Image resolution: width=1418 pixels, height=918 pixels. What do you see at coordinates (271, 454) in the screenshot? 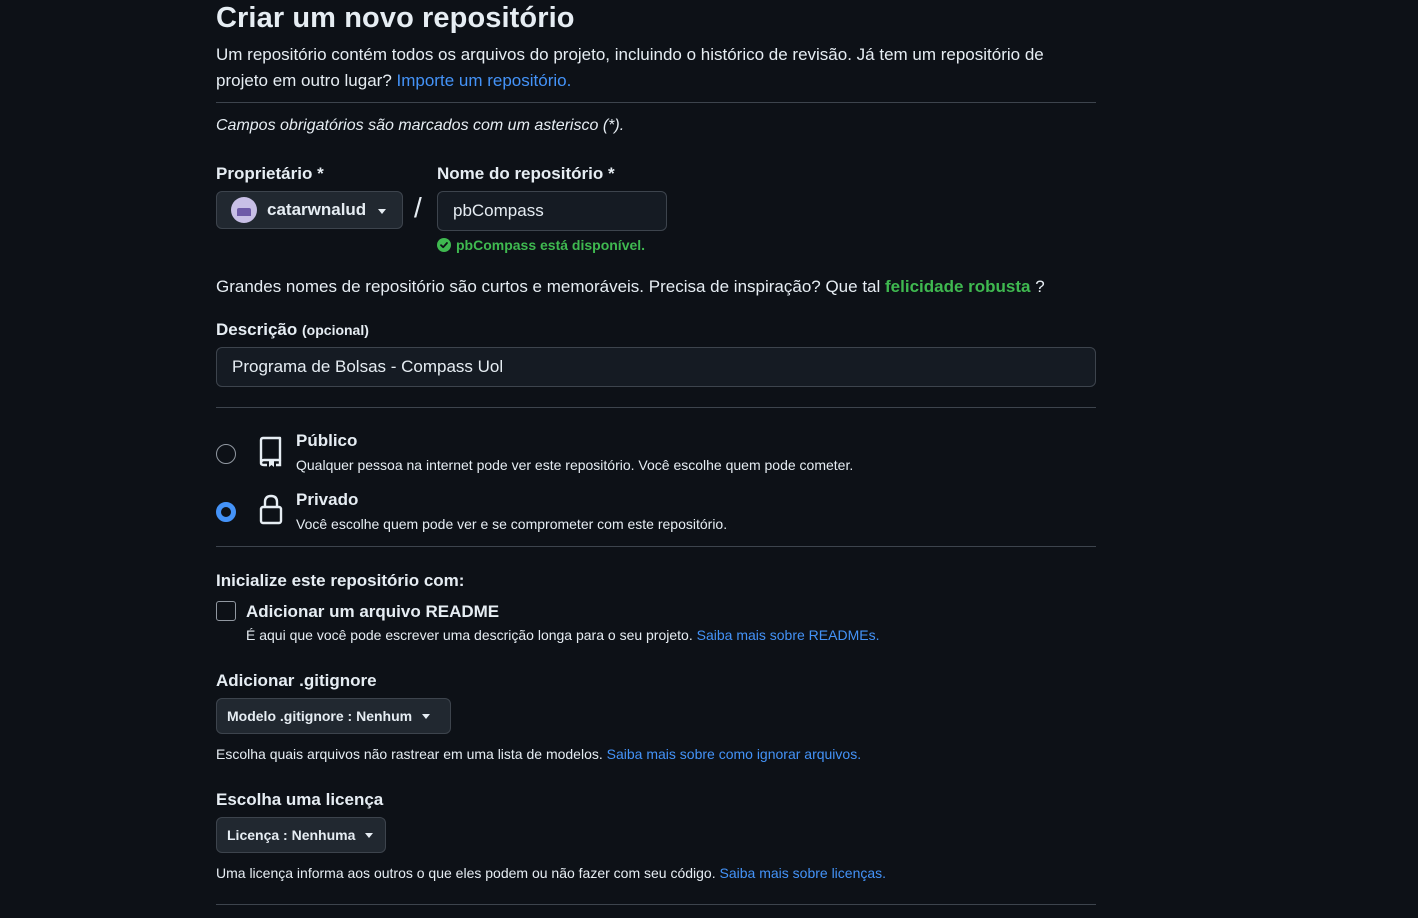
I see `repo-icon` at bounding box center [271, 454].